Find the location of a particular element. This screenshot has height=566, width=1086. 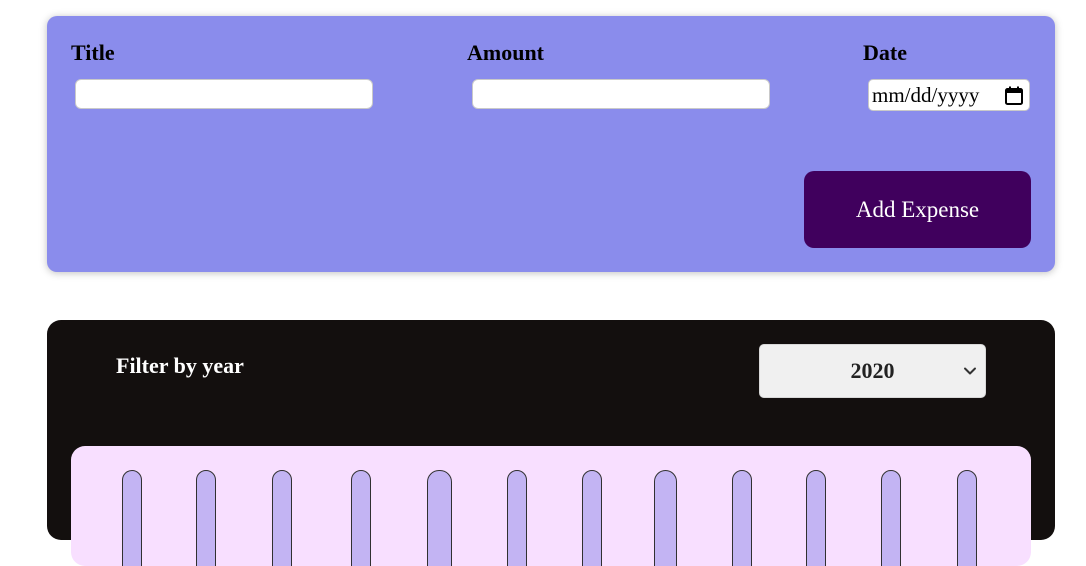

date-field-group: Date is located at coordinates (885, 53).